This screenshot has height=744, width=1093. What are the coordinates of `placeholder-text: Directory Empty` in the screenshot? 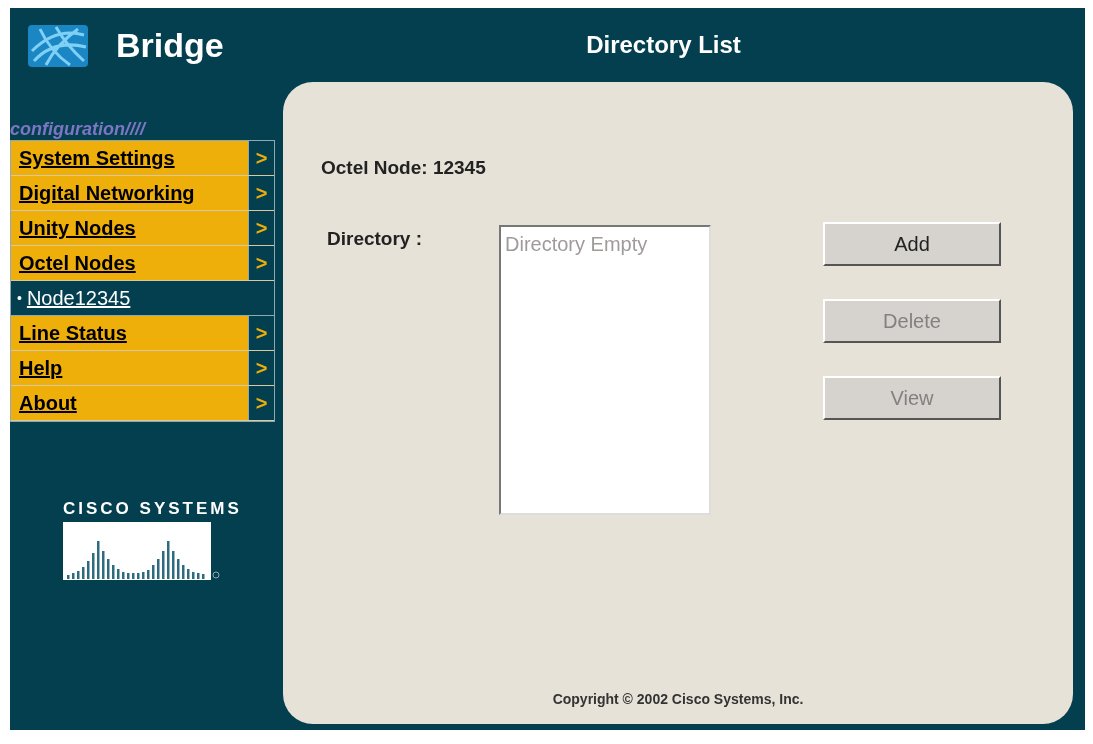 It's located at (576, 243).